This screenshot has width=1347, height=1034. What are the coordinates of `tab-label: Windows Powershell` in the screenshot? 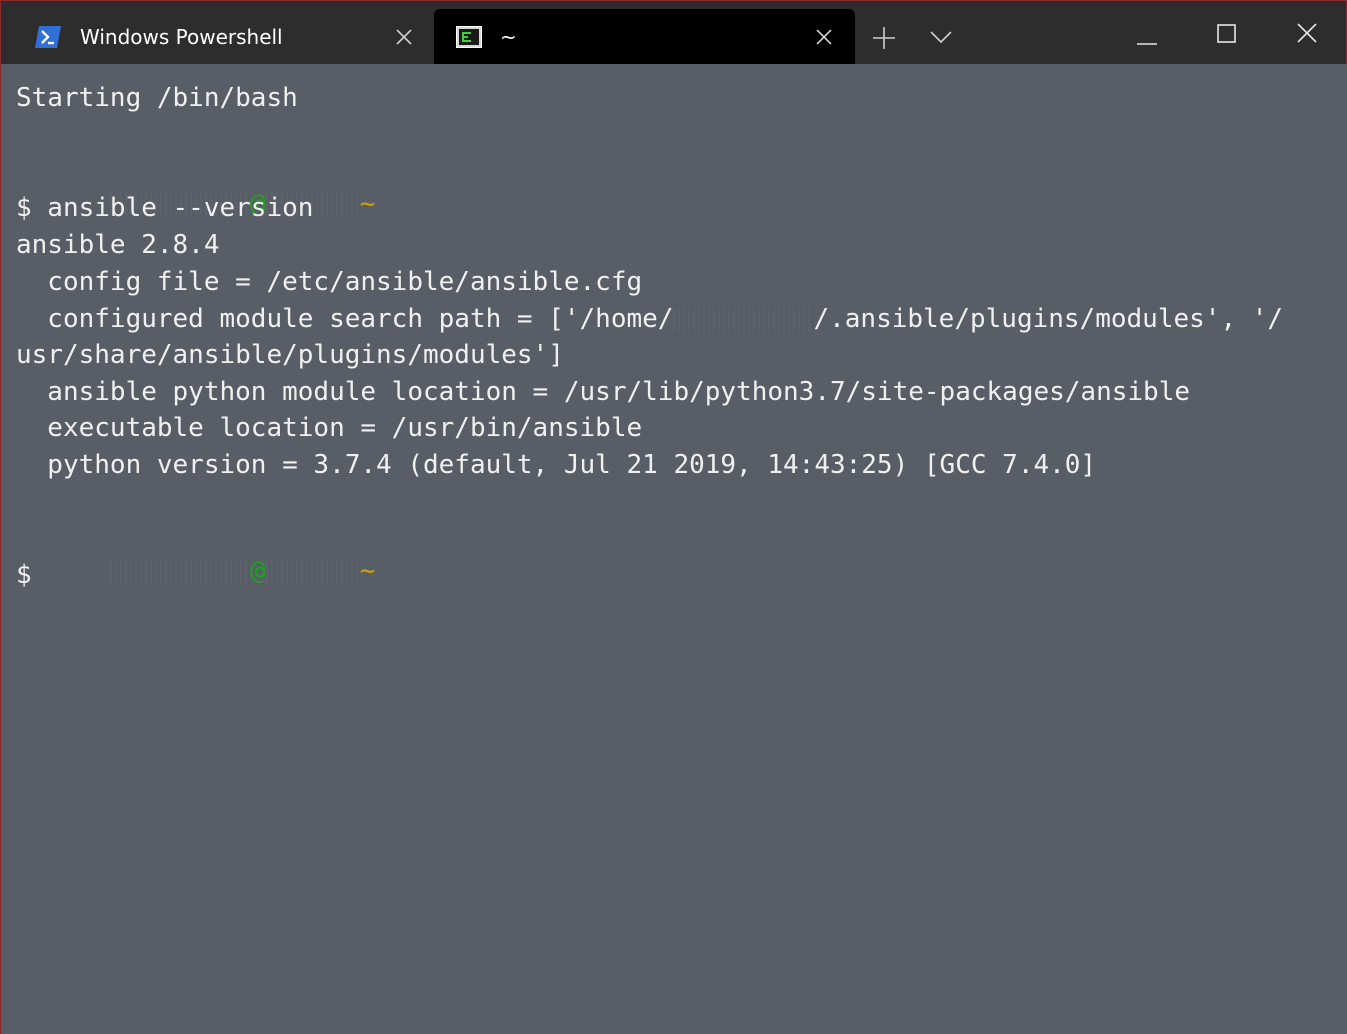 It's located at (181, 37).